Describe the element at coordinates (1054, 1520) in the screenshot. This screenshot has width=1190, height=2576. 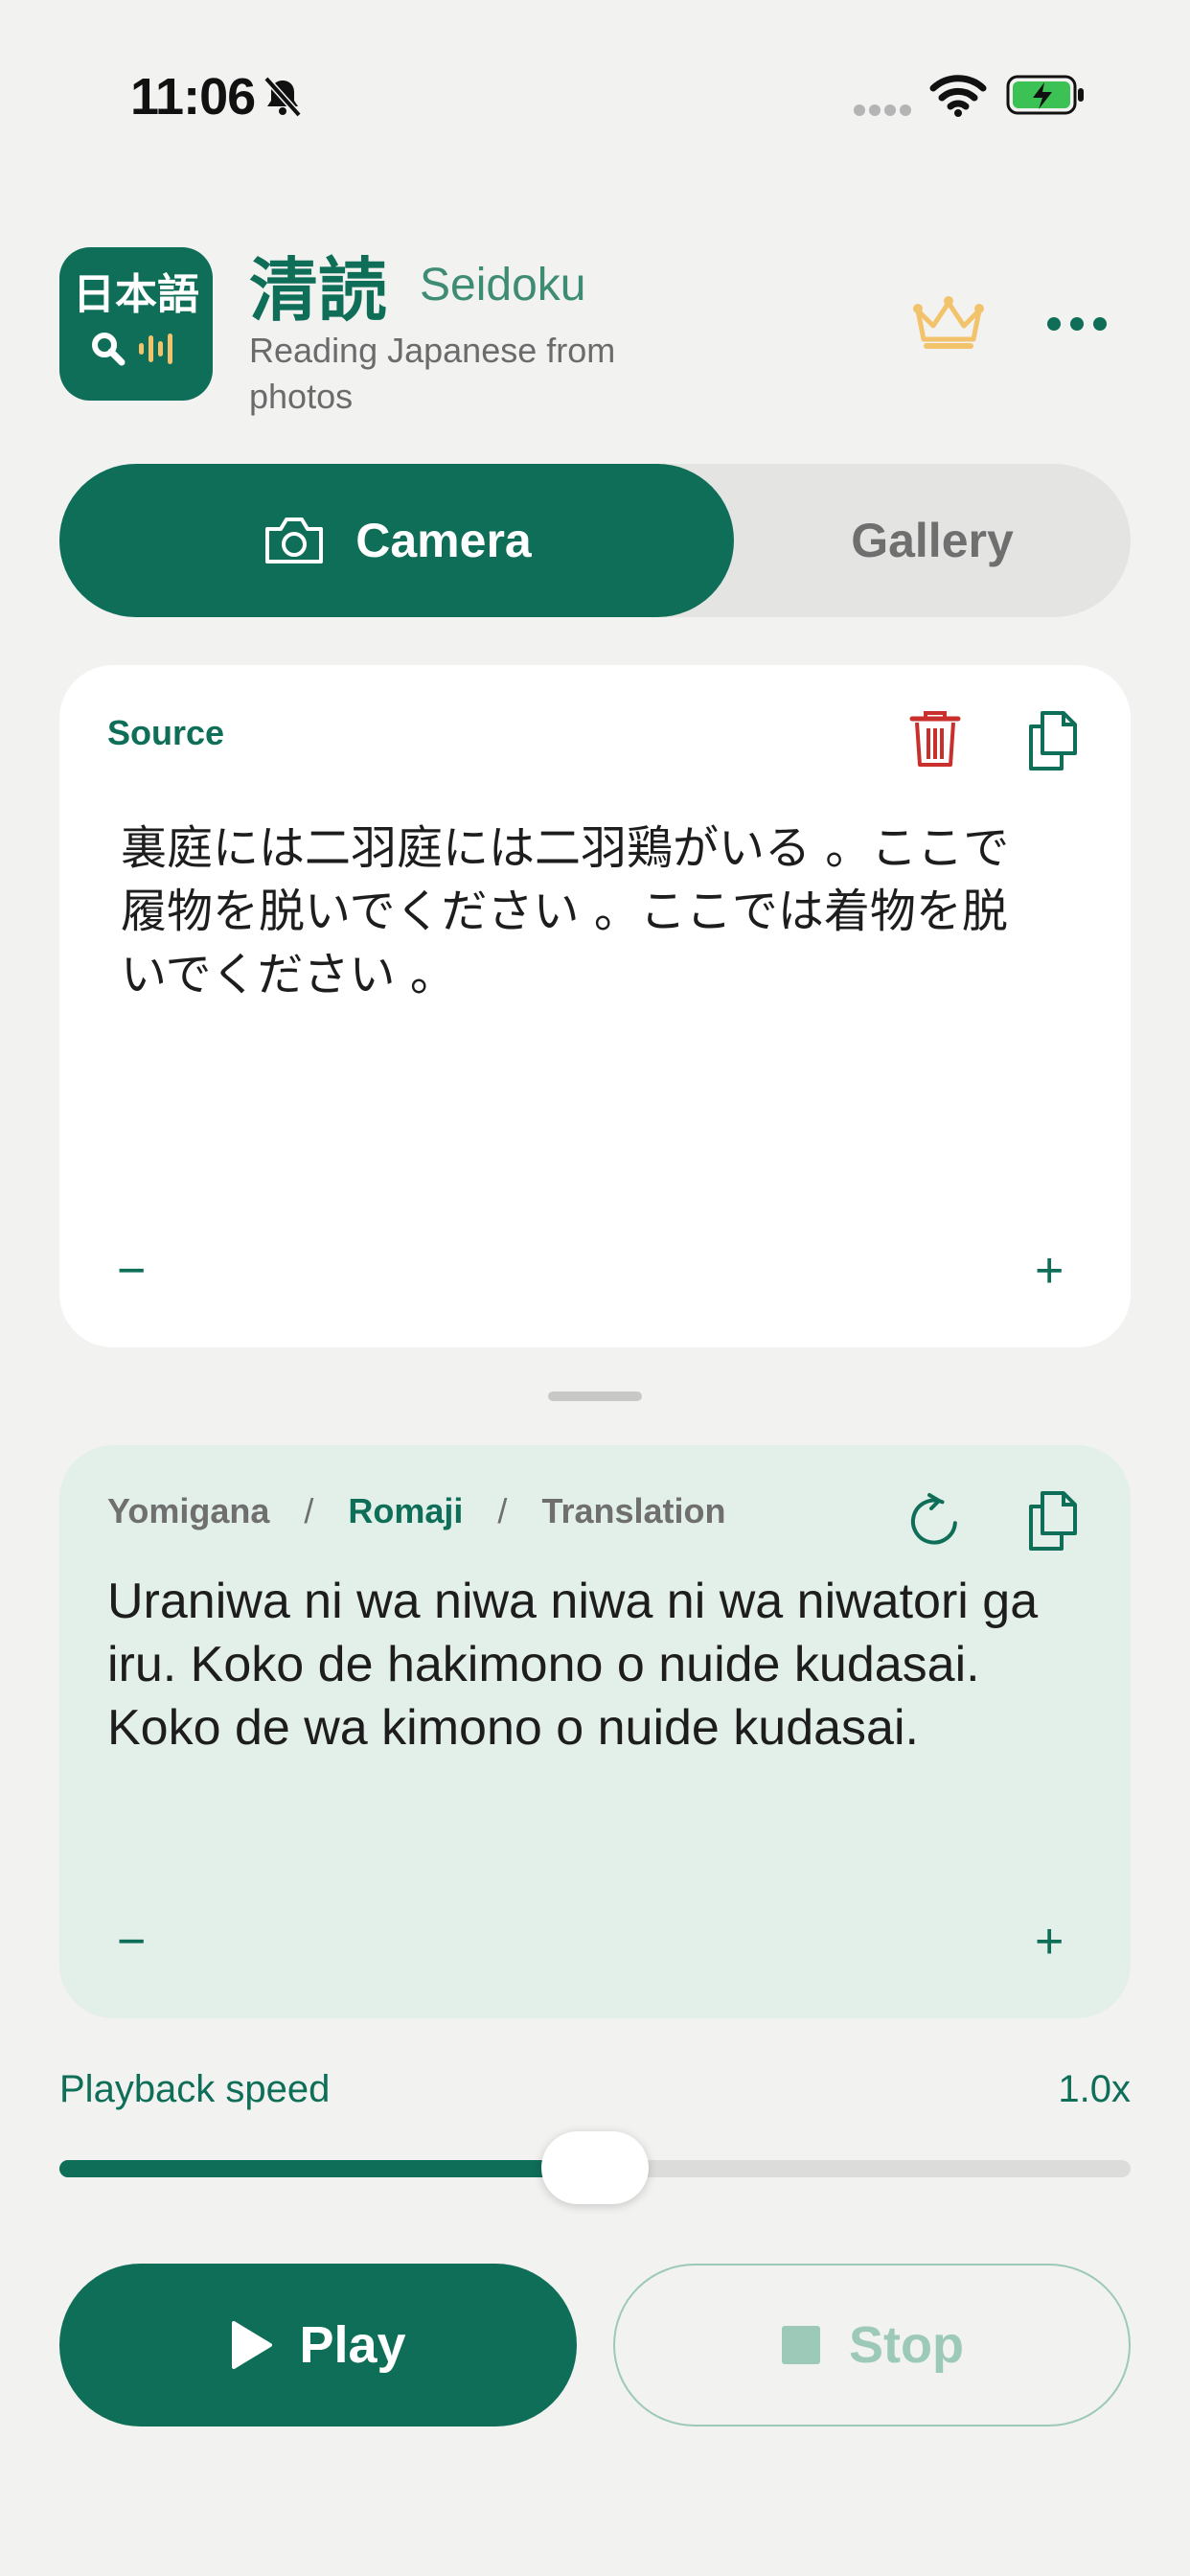
I see `copy-output-icon` at that location.